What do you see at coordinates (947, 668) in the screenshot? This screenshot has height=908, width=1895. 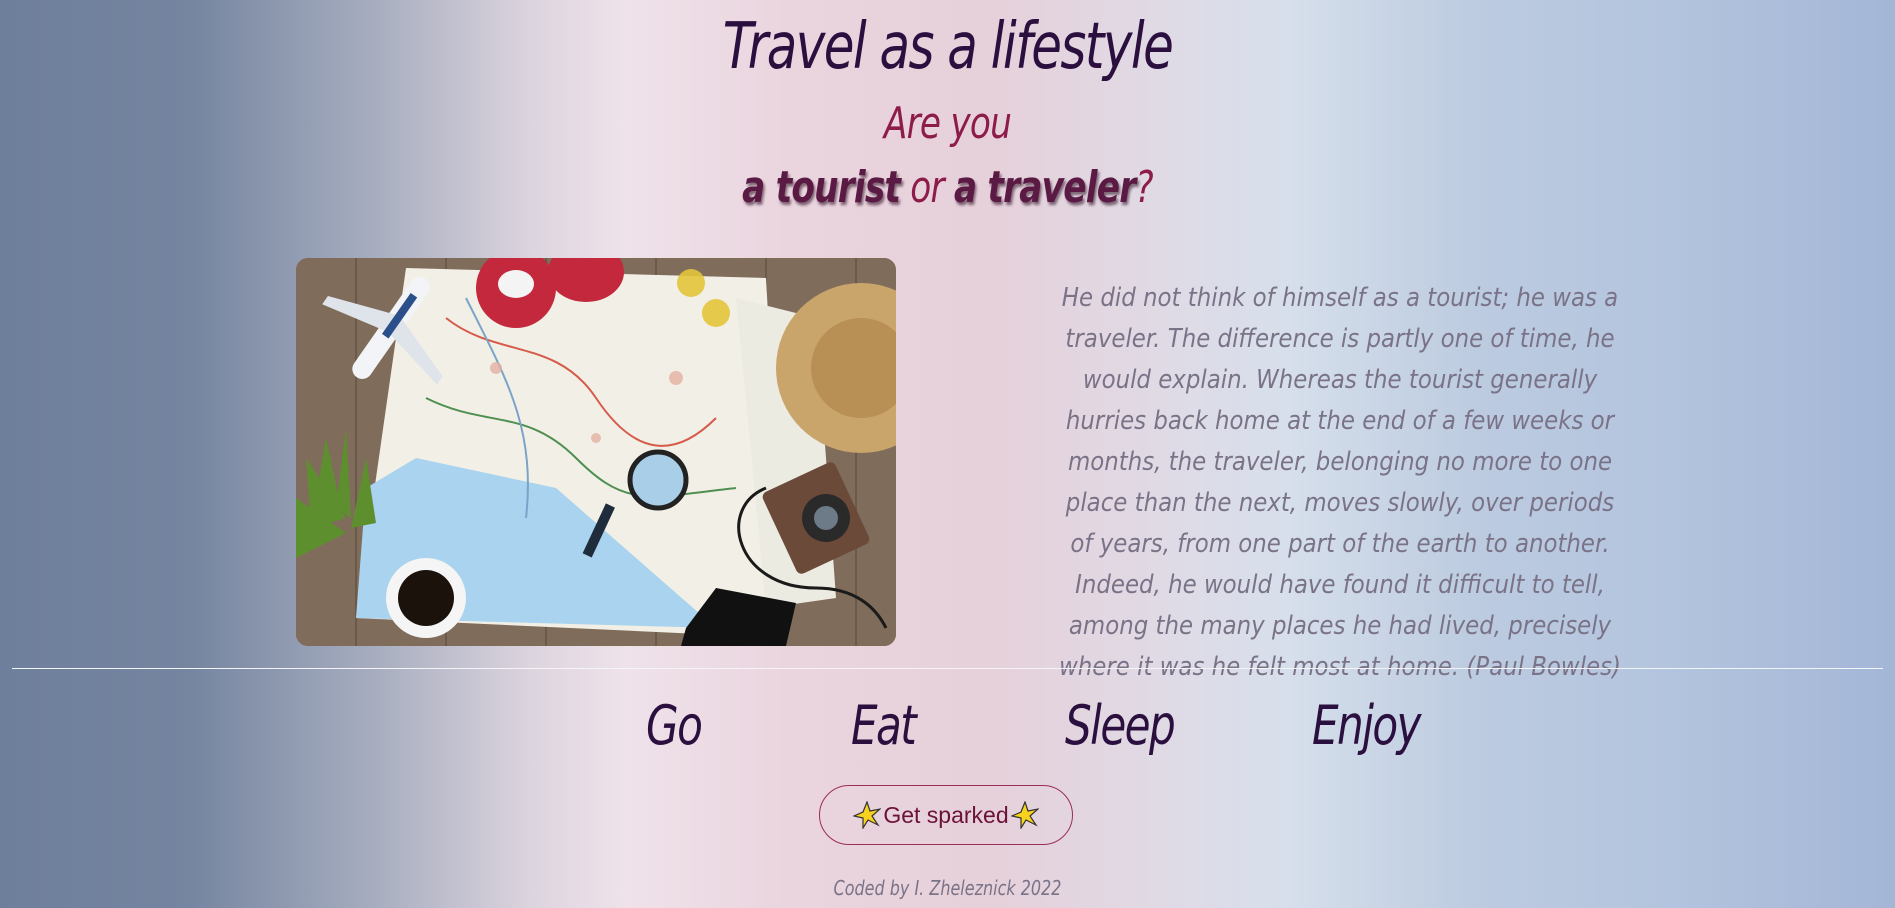 I see `section-divider` at bounding box center [947, 668].